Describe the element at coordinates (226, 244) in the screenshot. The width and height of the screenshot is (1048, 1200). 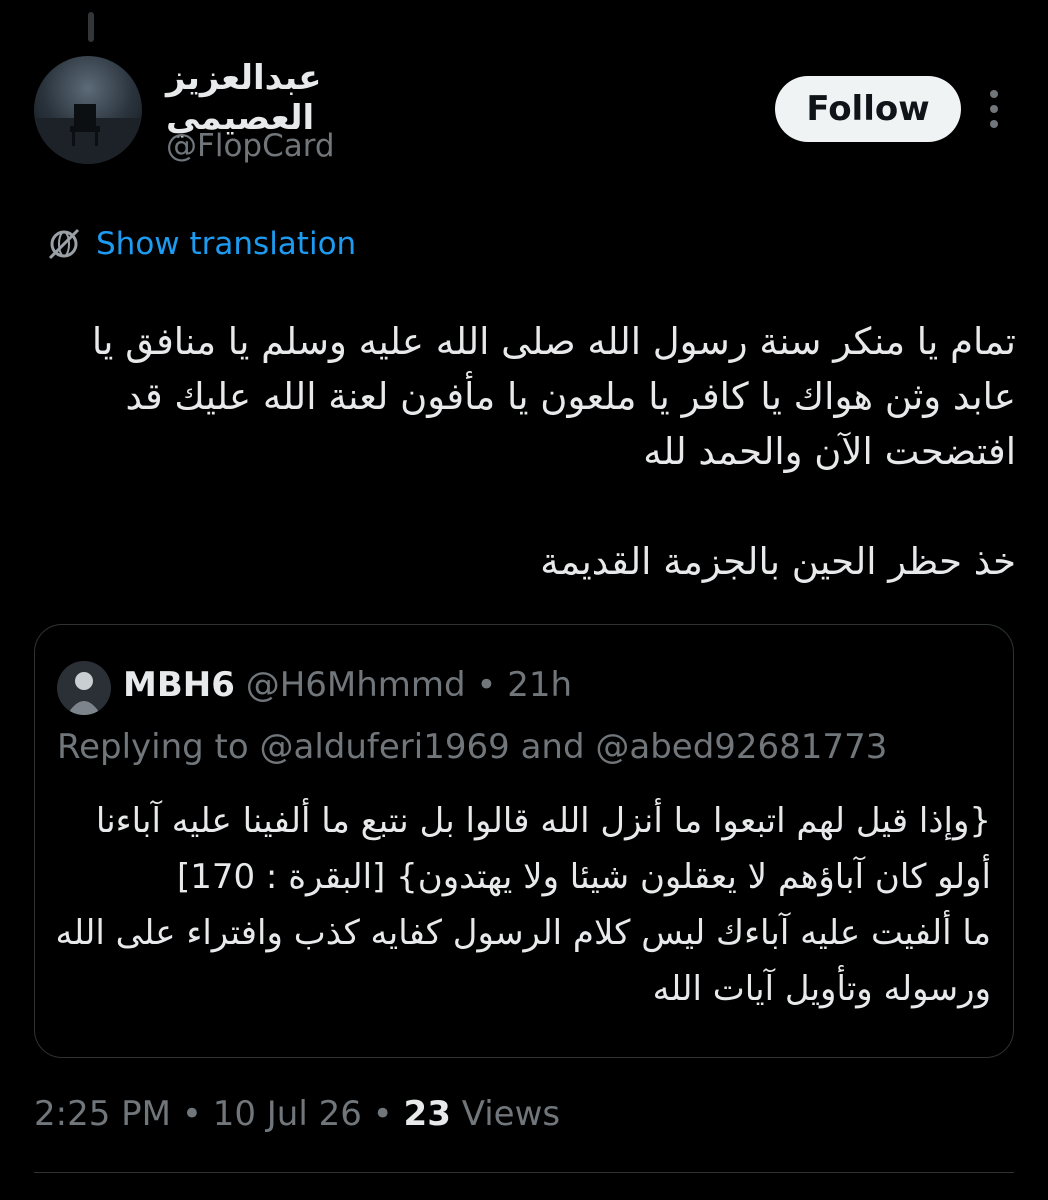
I see `show-translation-label: Show translation` at that location.